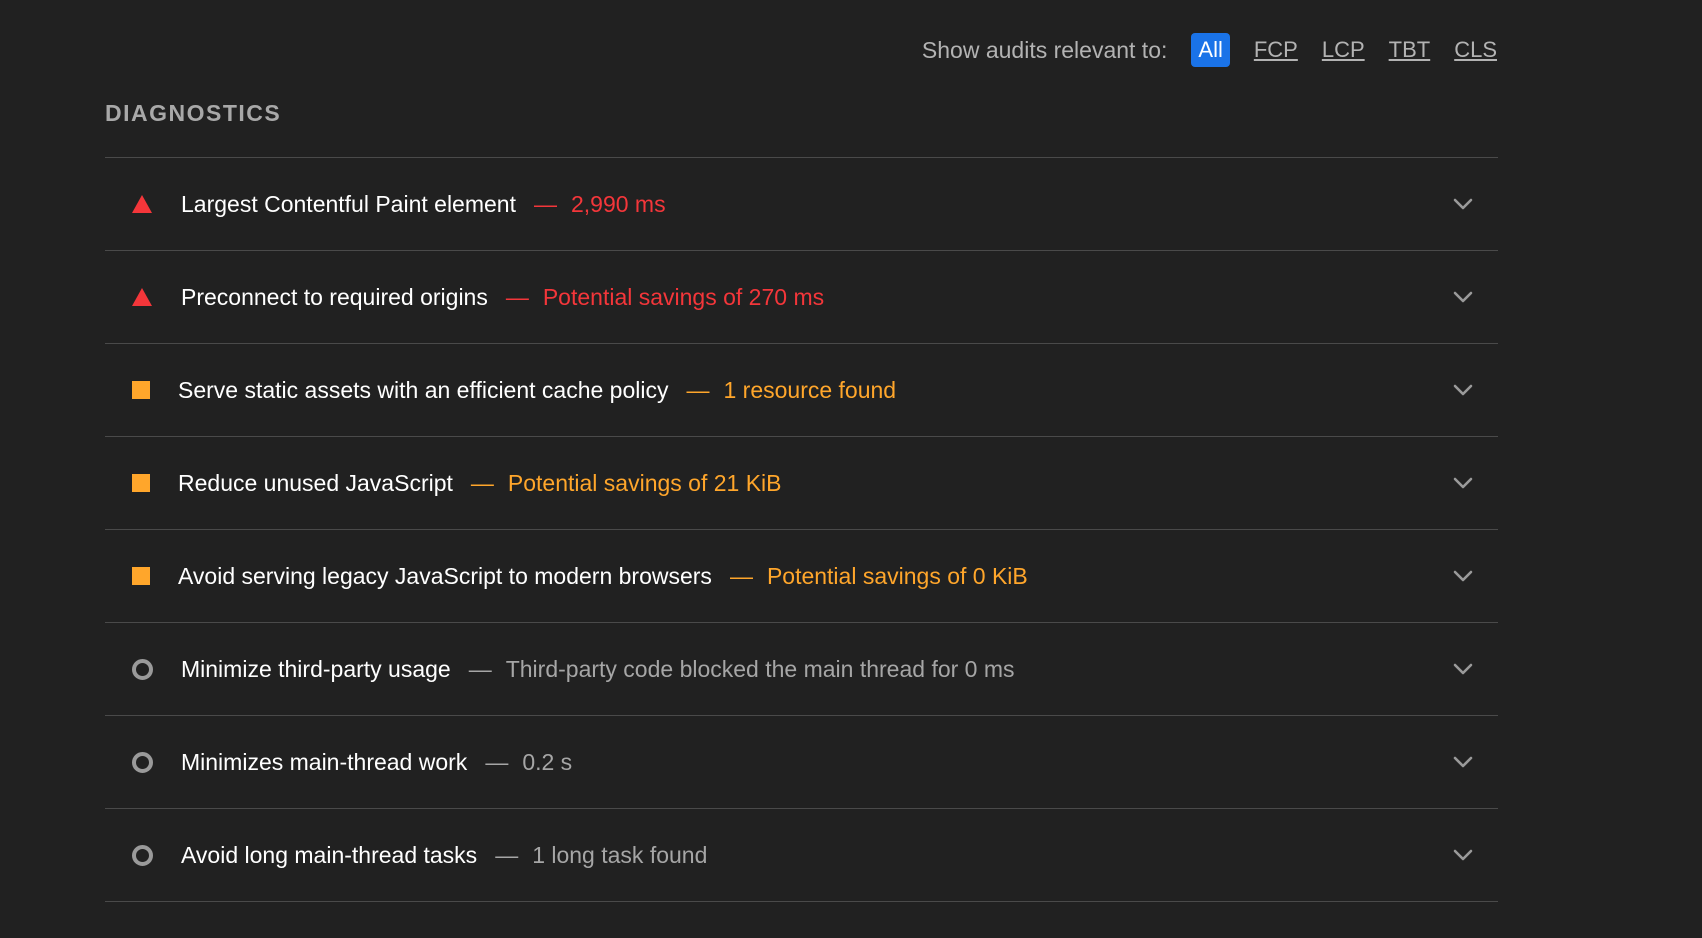  What do you see at coordinates (897, 575) in the screenshot?
I see `audit-value: Potential savings of 0 KiB` at bounding box center [897, 575].